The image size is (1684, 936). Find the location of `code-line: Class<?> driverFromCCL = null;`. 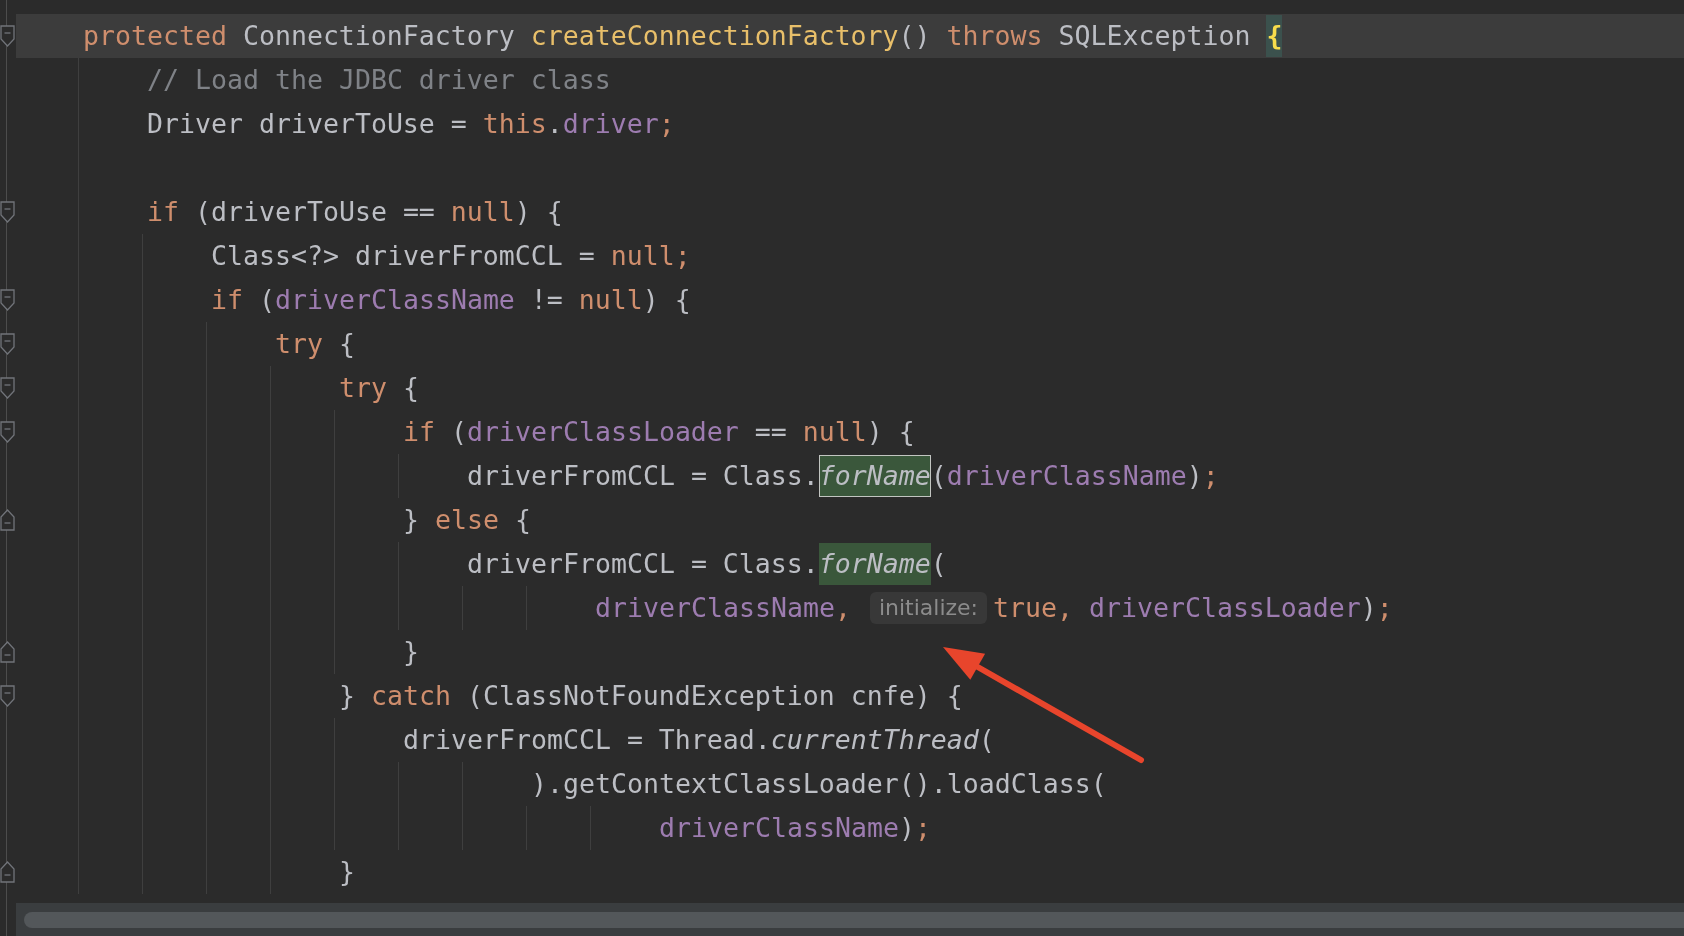

code-line: Class<?> driverFromCCL = null; is located at coordinates (451, 256).